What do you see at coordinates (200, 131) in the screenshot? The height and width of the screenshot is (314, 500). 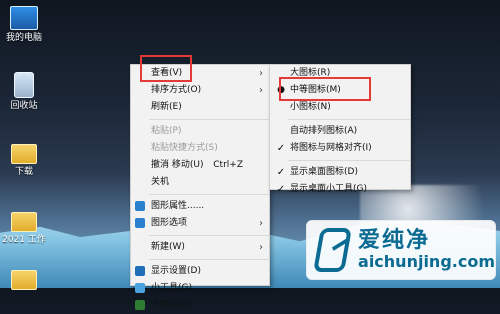 I see `menu-item-paste: 粘贴(P)` at bounding box center [200, 131].